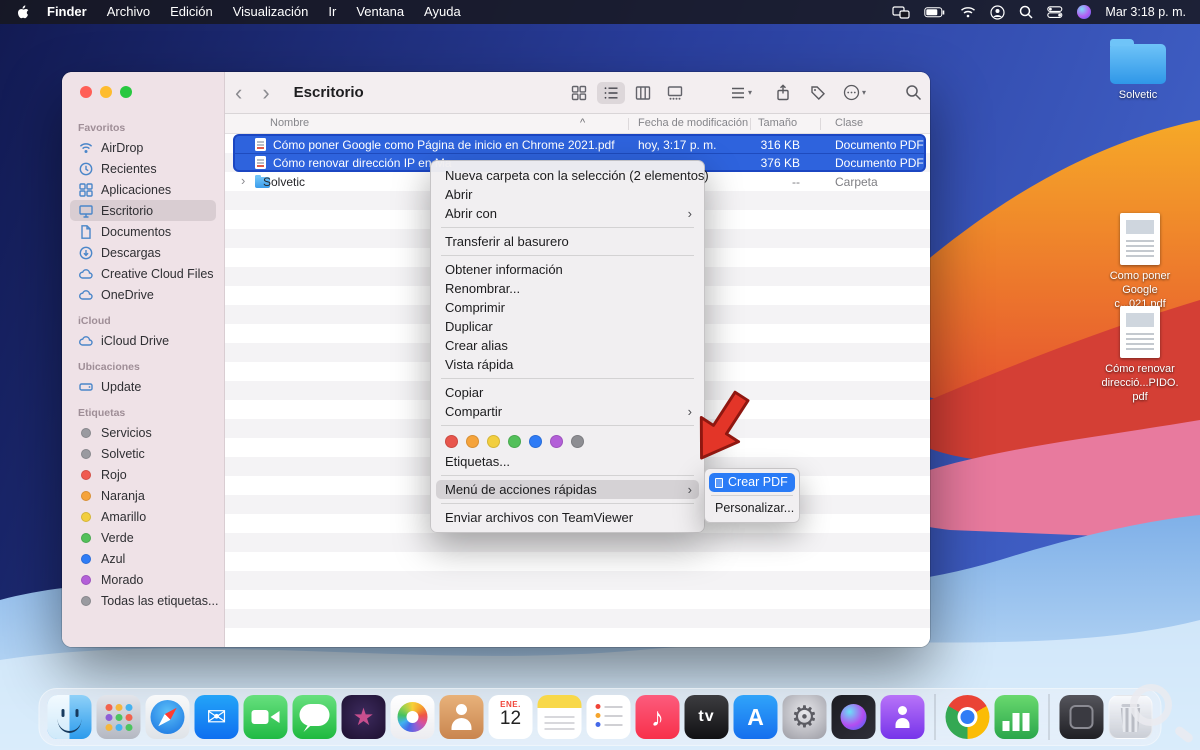 The image size is (1200, 750). What do you see at coordinates (556, 441) in the screenshot?
I see `tag-purple-icon` at bounding box center [556, 441].